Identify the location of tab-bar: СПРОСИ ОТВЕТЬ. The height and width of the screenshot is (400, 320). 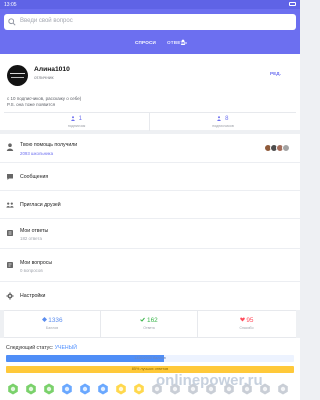
(150, 43).